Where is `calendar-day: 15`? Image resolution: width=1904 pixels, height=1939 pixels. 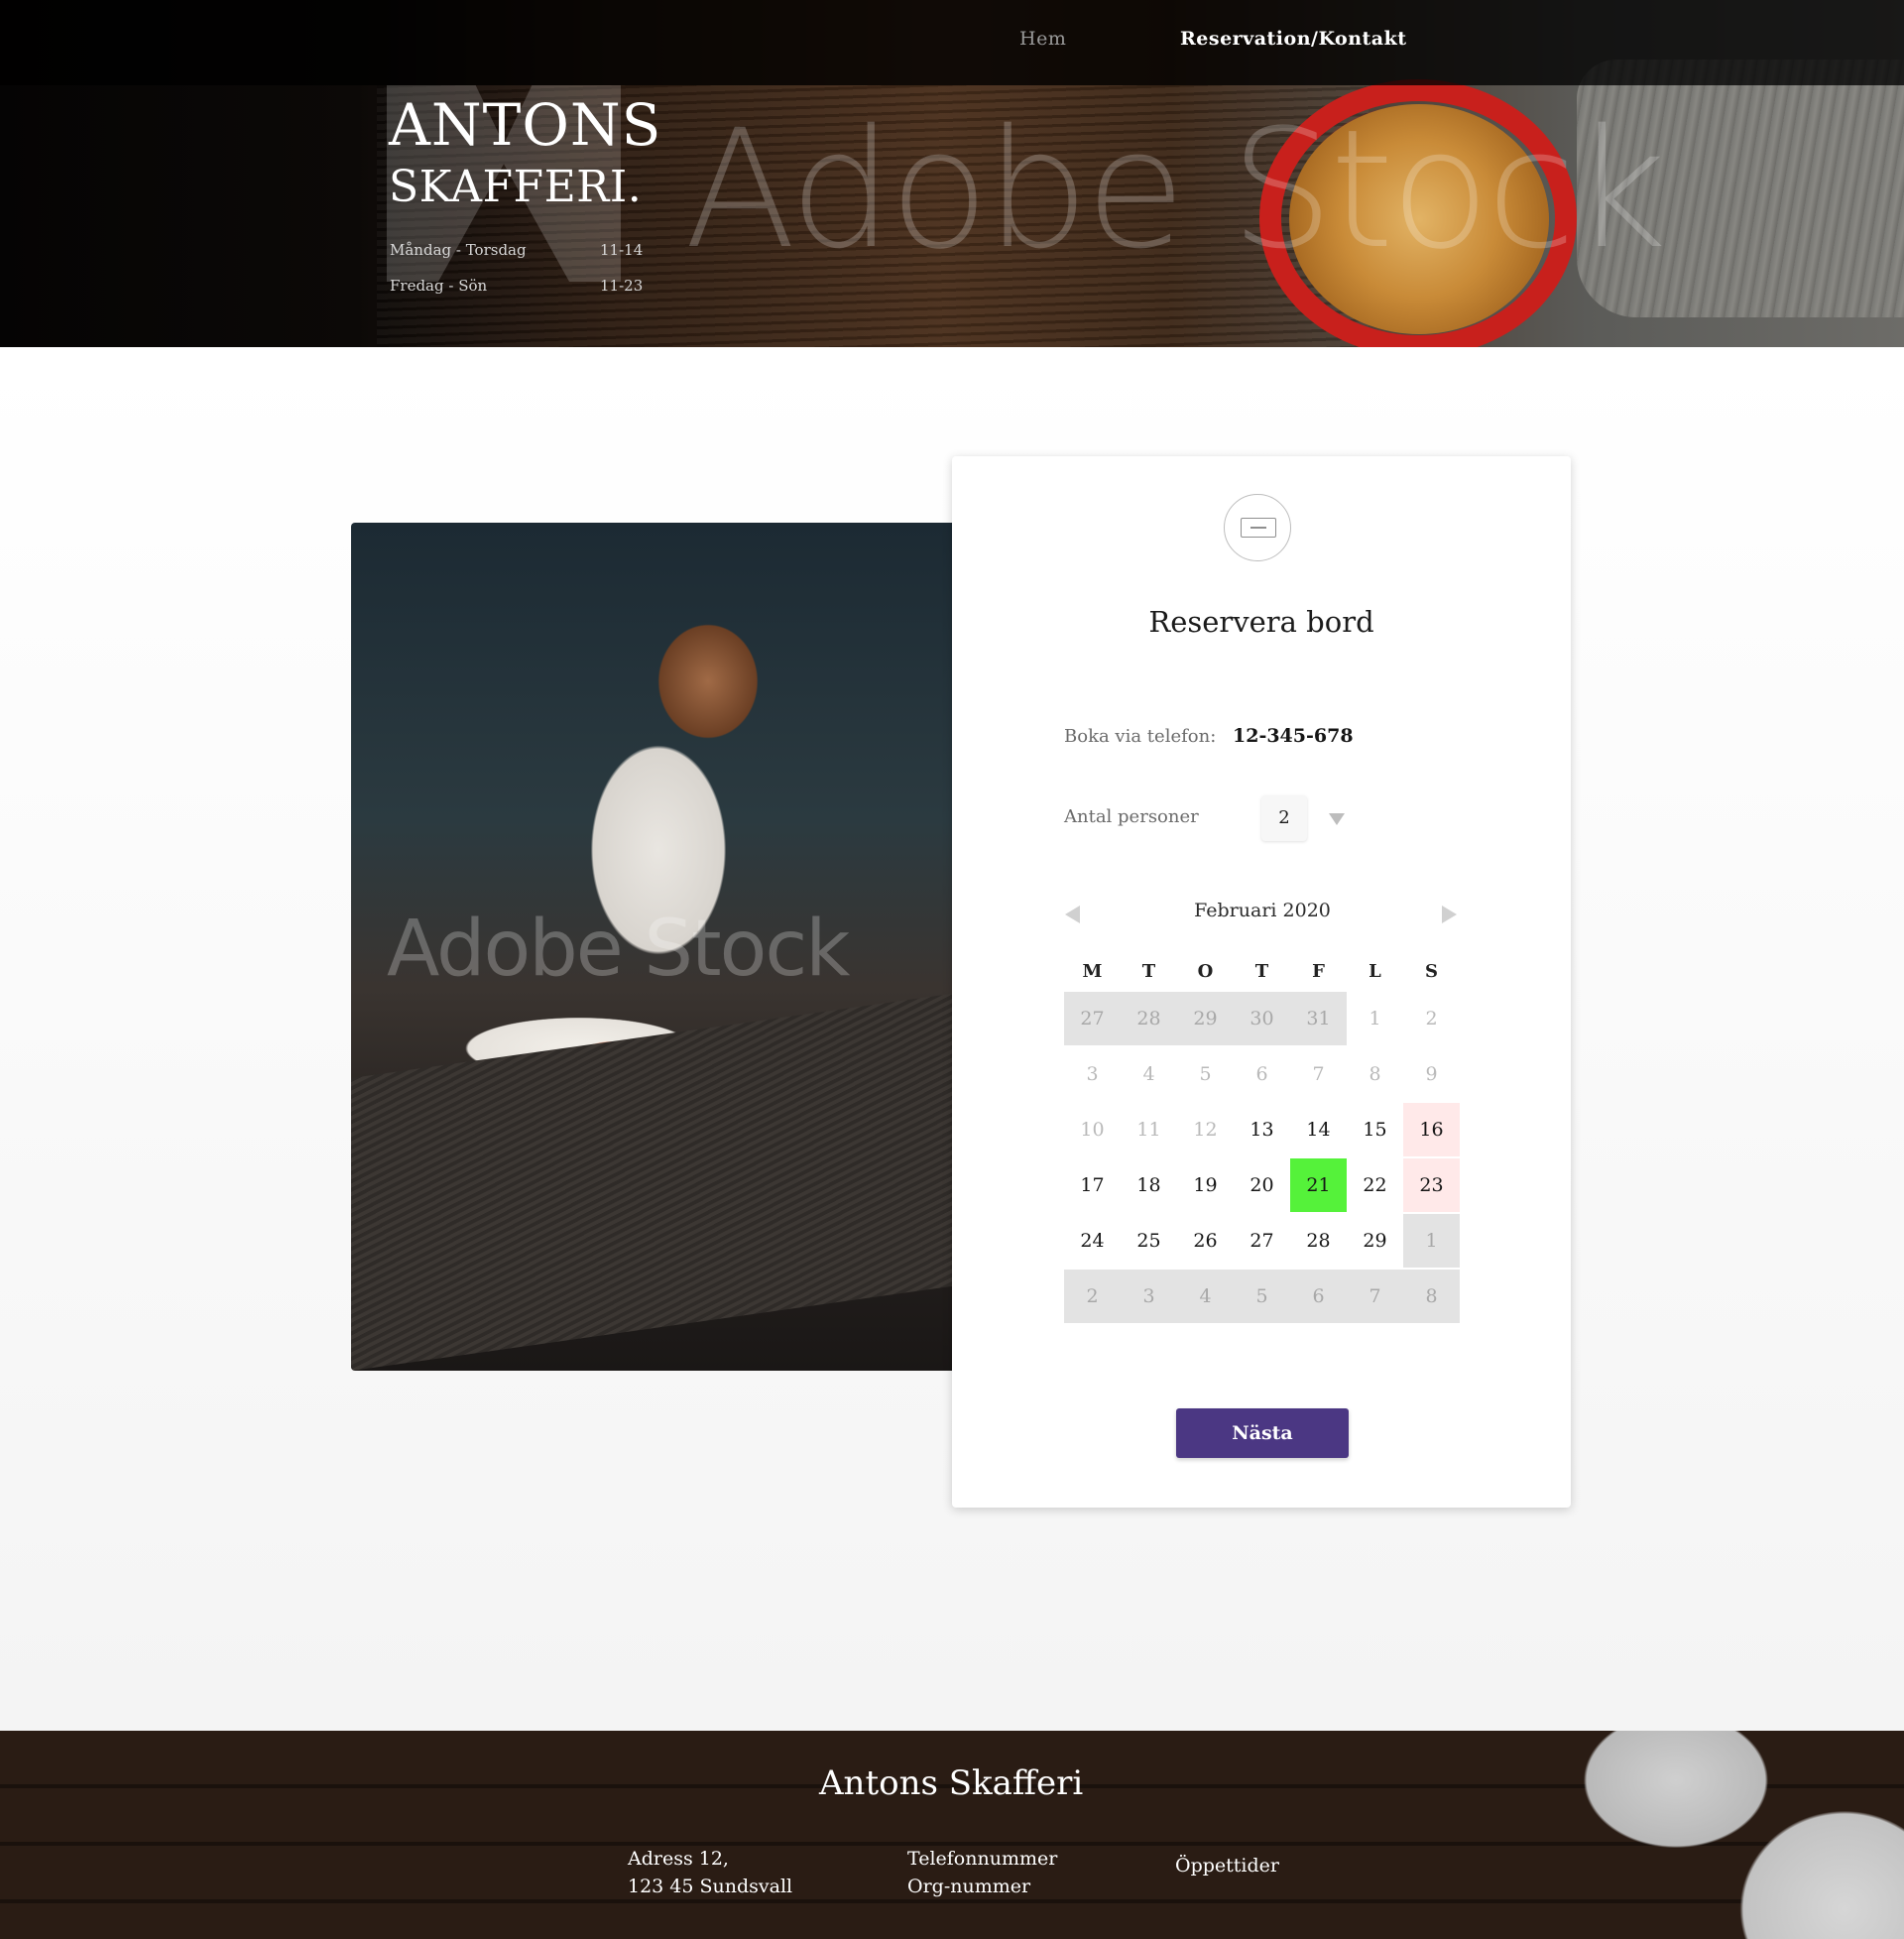
calendar-day: 15 is located at coordinates (1375, 1129).